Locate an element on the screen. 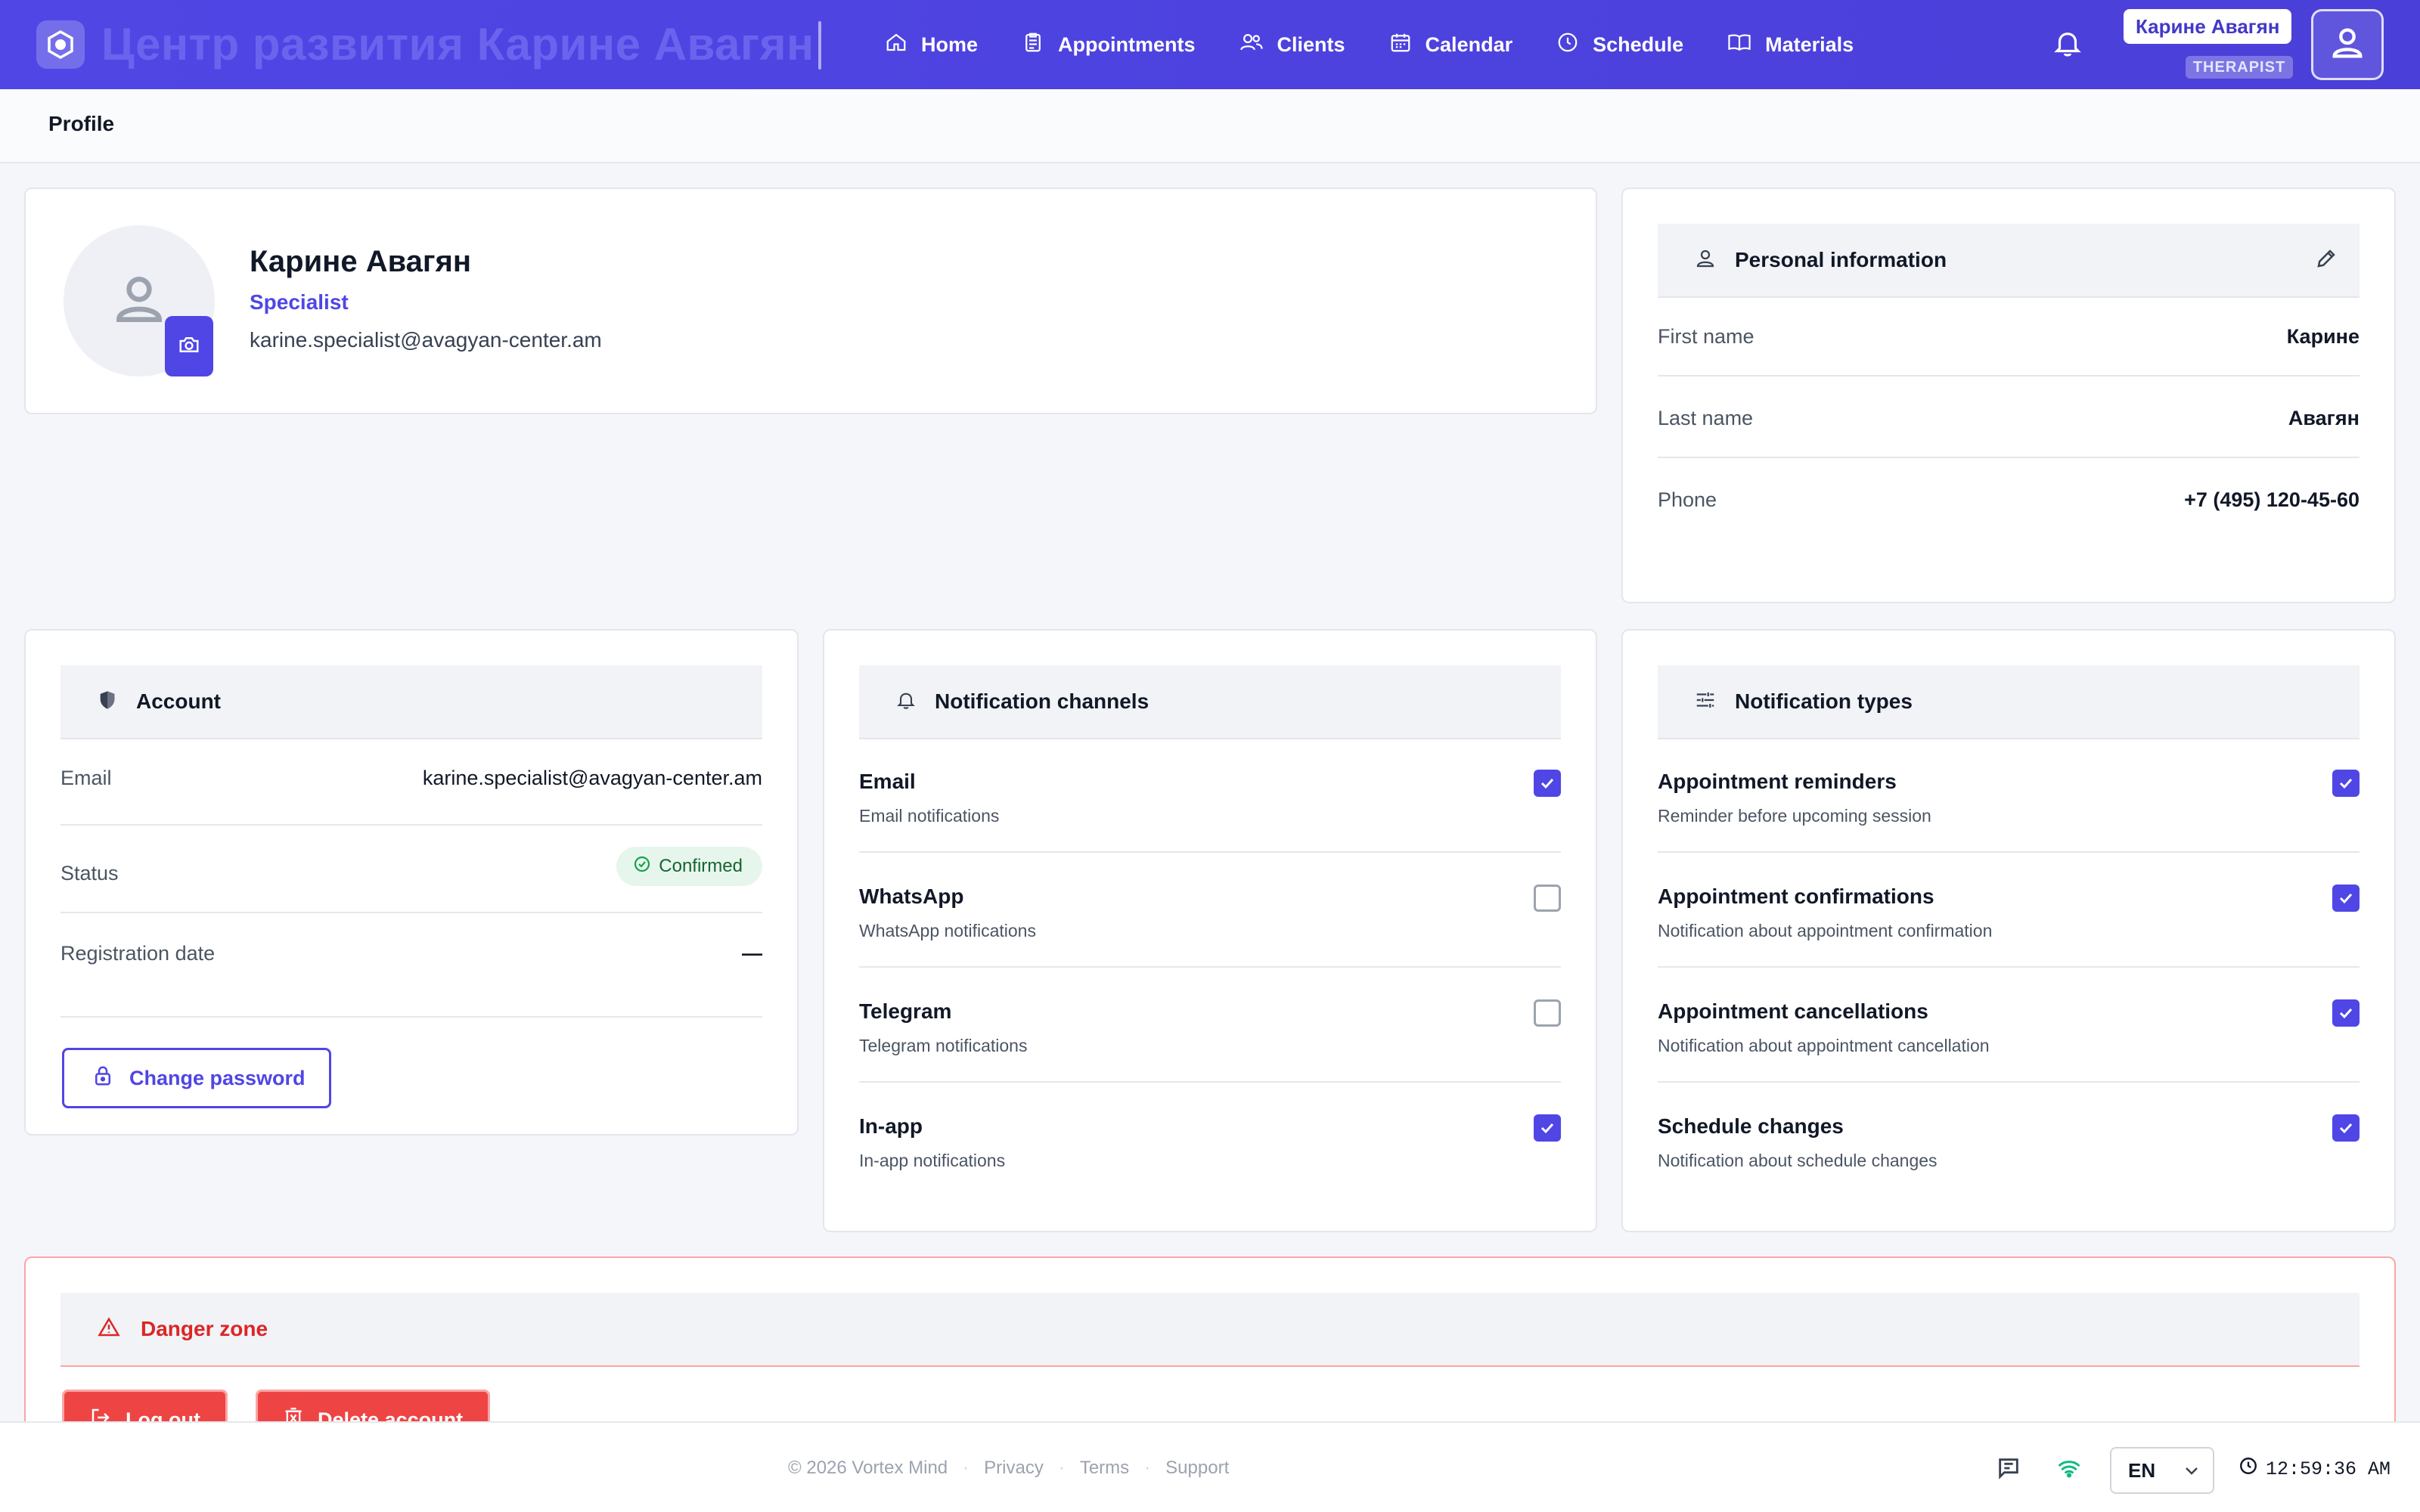 Image resolution: width=2420 pixels, height=1512 pixels. user-name-chip: Карине Авагян is located at coordinates (2208, 26).